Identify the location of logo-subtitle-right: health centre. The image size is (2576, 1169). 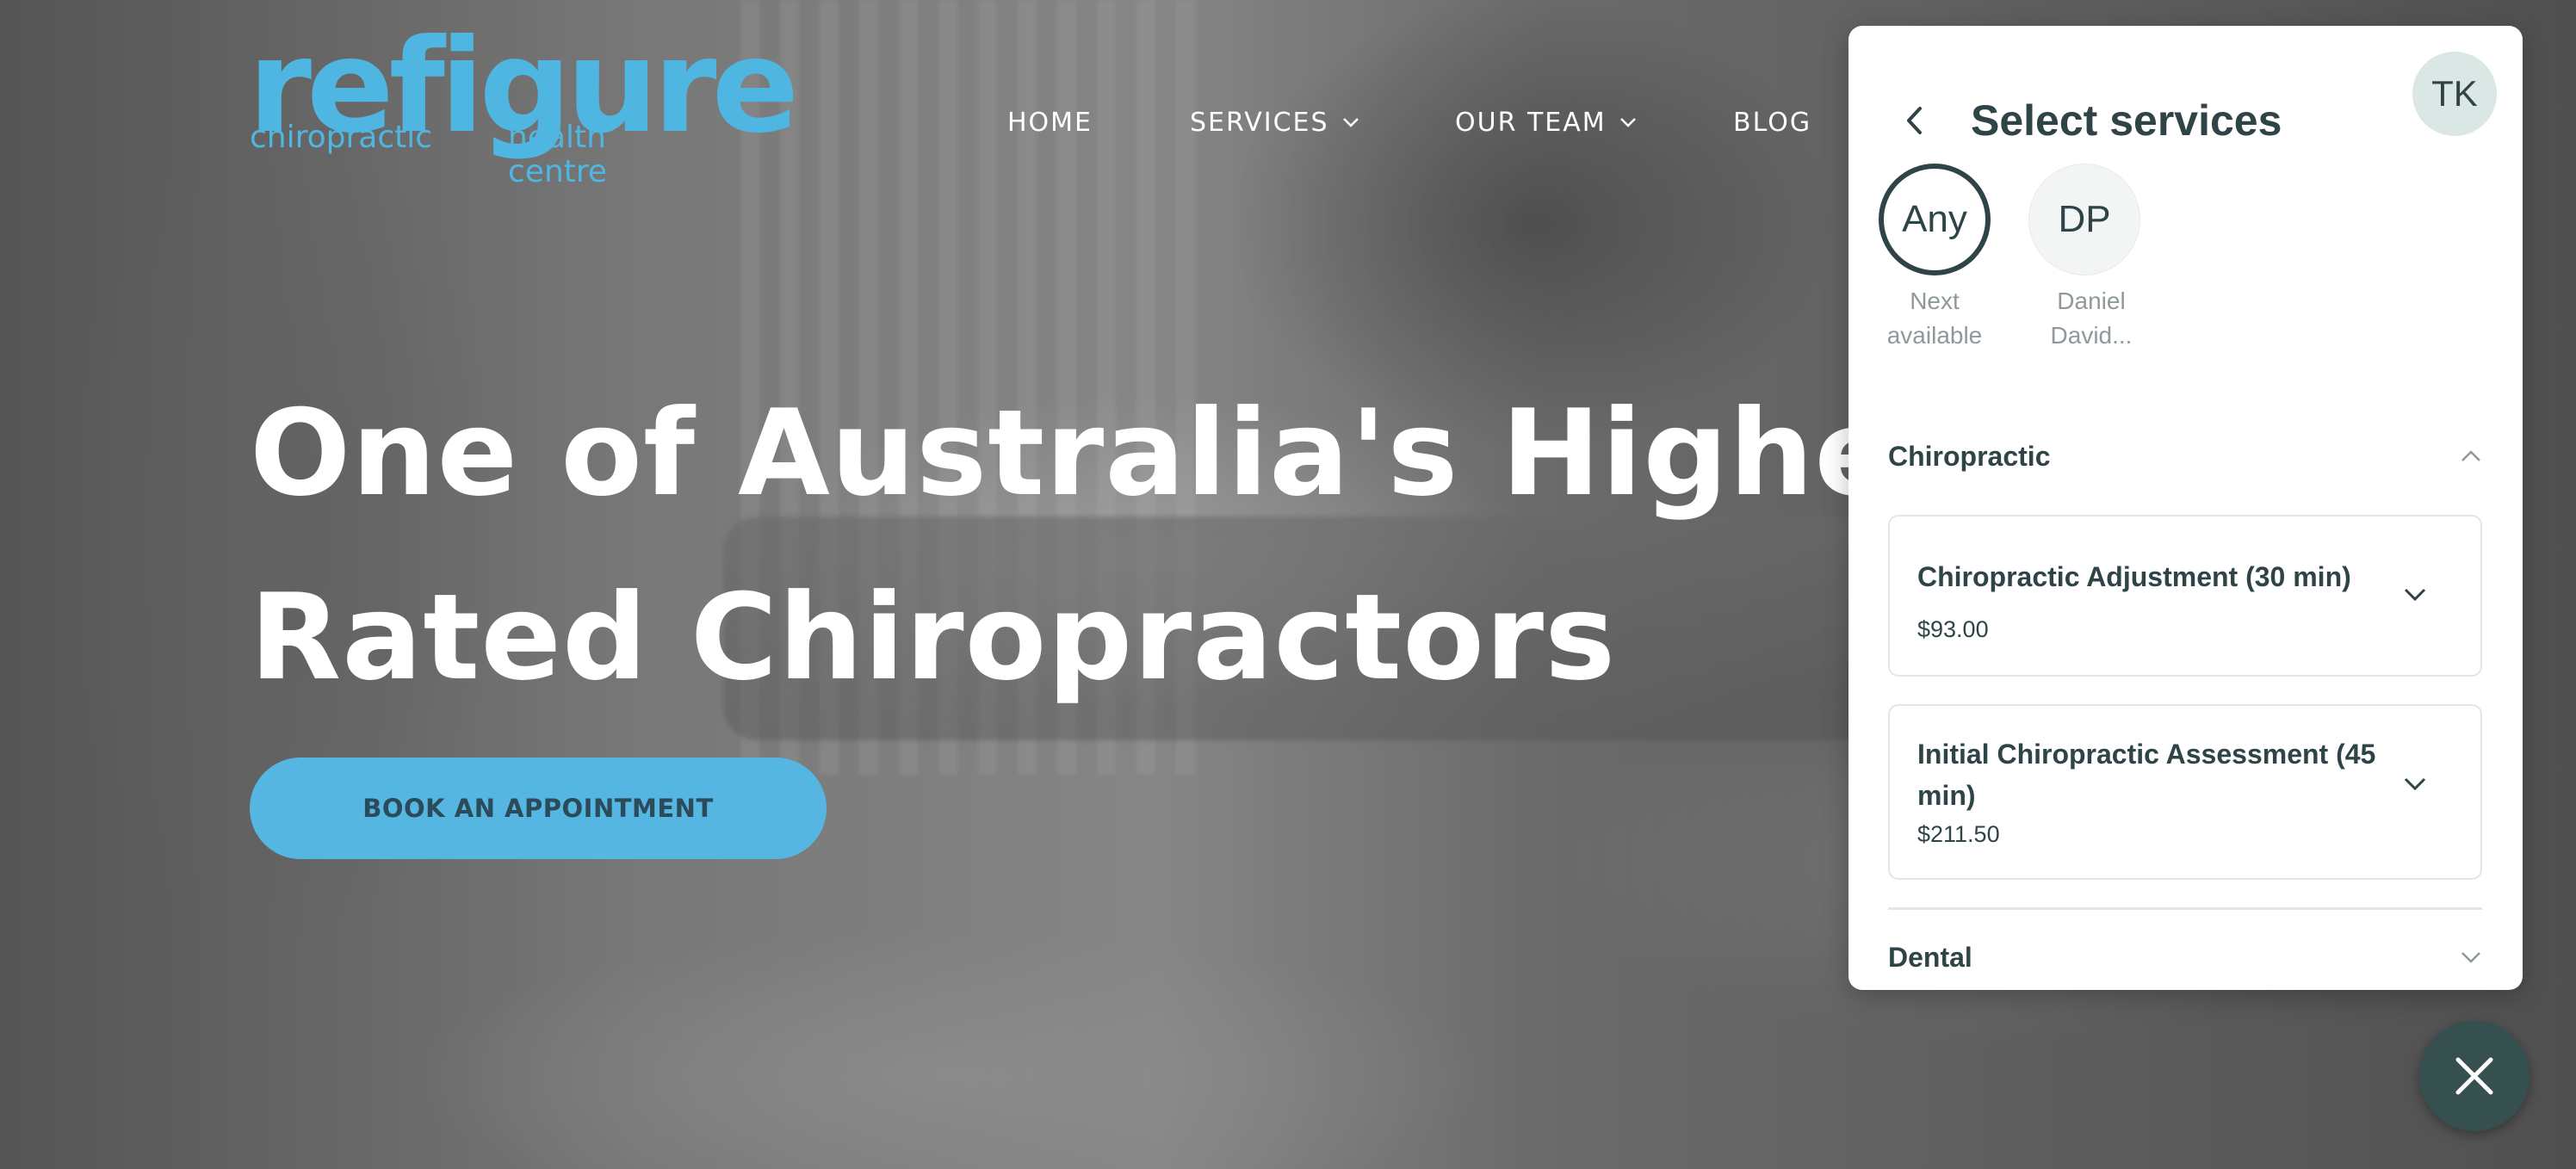
(558, 154).